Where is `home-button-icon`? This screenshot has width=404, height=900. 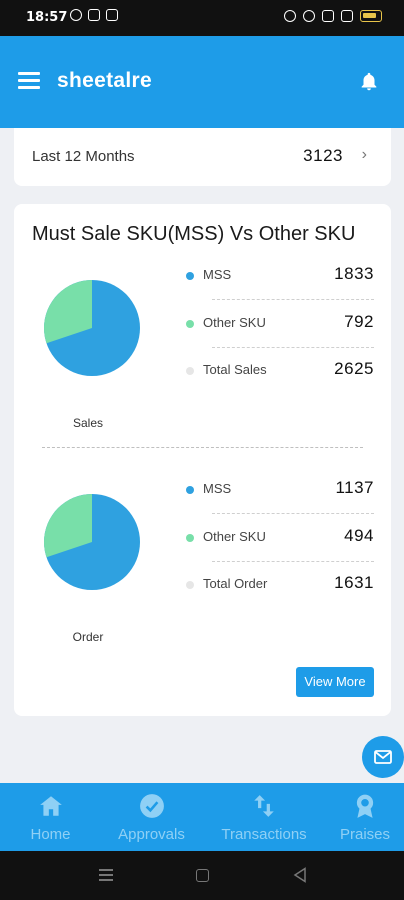 home-button-icon is located at coordinates (202, 875).